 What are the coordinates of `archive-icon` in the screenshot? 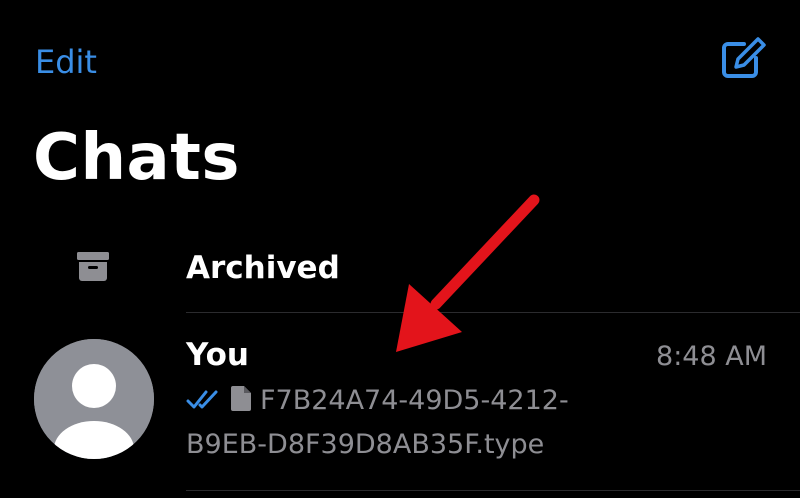 It's located at (93, 266).